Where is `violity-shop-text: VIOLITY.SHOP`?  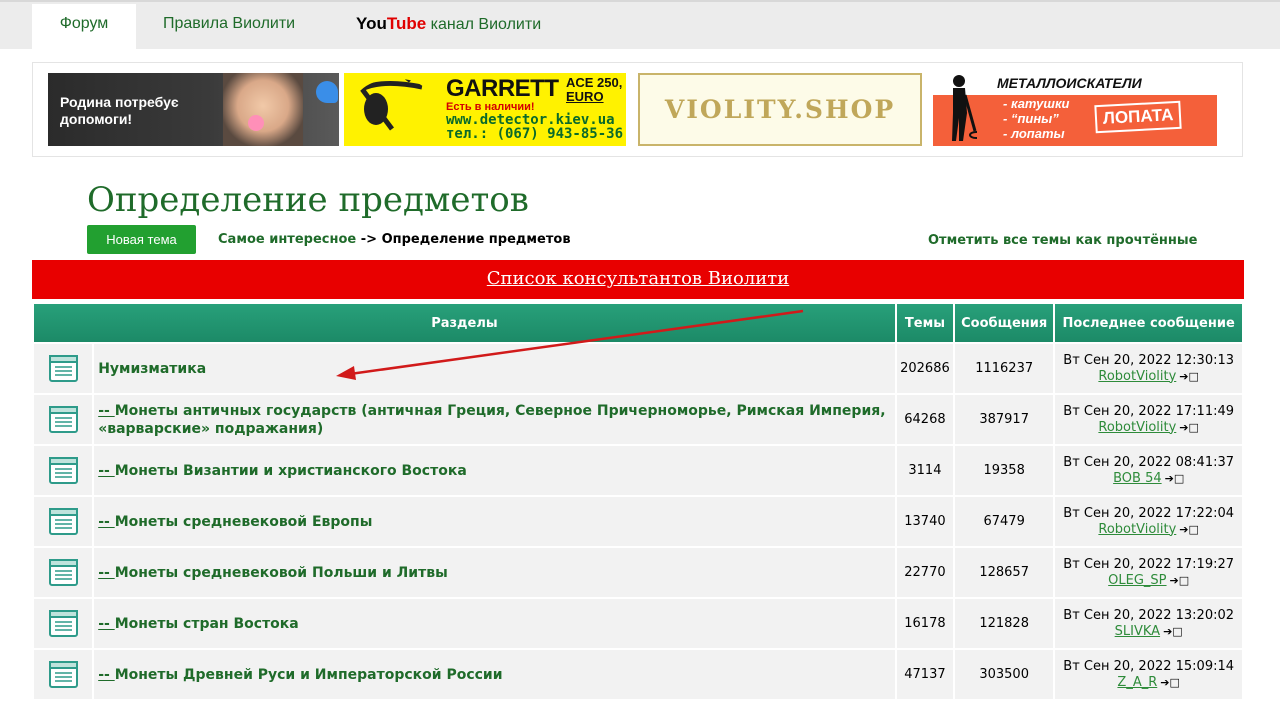
violity-shop-text: VIOLITY.SHOP is located at coordinates (780, 109).